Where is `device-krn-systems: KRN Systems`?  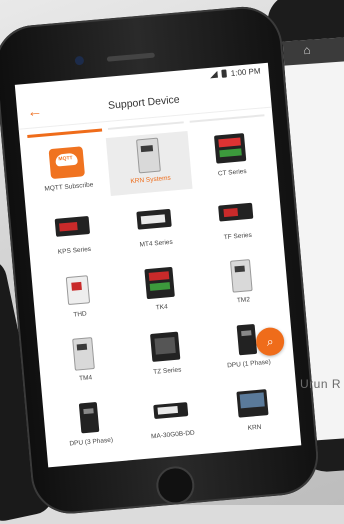
device-krn-systems: KRN Systems is located at coordinates (149, 163).